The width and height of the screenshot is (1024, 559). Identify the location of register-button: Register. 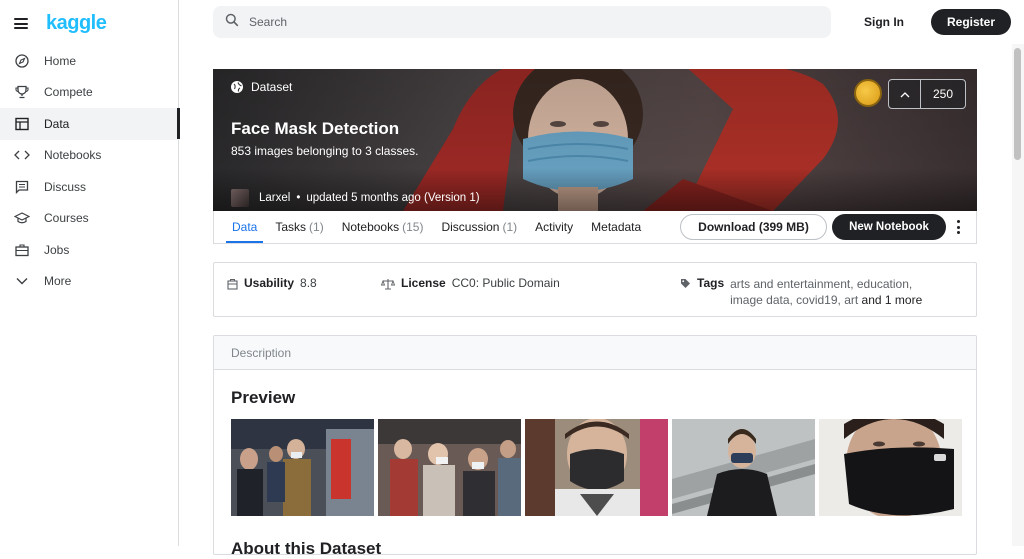
(971, 22).